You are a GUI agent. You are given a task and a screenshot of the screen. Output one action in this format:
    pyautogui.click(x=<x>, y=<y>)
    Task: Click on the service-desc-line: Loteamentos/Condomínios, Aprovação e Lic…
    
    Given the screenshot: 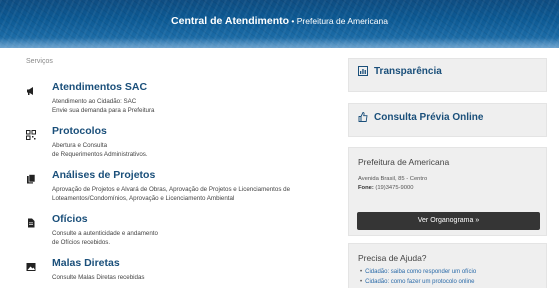 What is the action you would take?
    pyautogui.click(x=143, y=198)
    